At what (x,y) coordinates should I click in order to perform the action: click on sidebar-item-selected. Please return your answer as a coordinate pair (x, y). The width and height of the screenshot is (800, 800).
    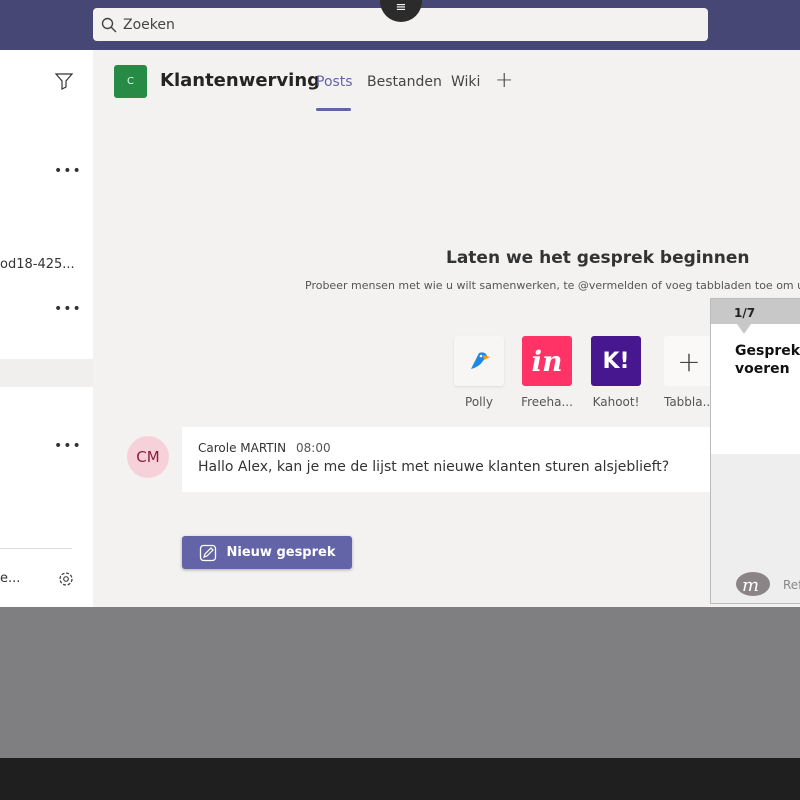
    Looking at the image, I should click on (46, 373).